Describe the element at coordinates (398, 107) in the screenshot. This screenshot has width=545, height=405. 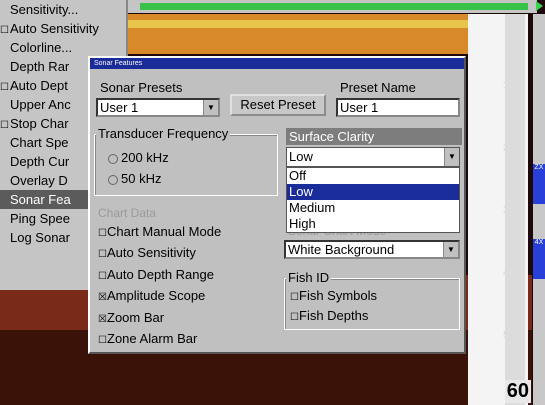
I see `preset-name-input: User 1` at that location.